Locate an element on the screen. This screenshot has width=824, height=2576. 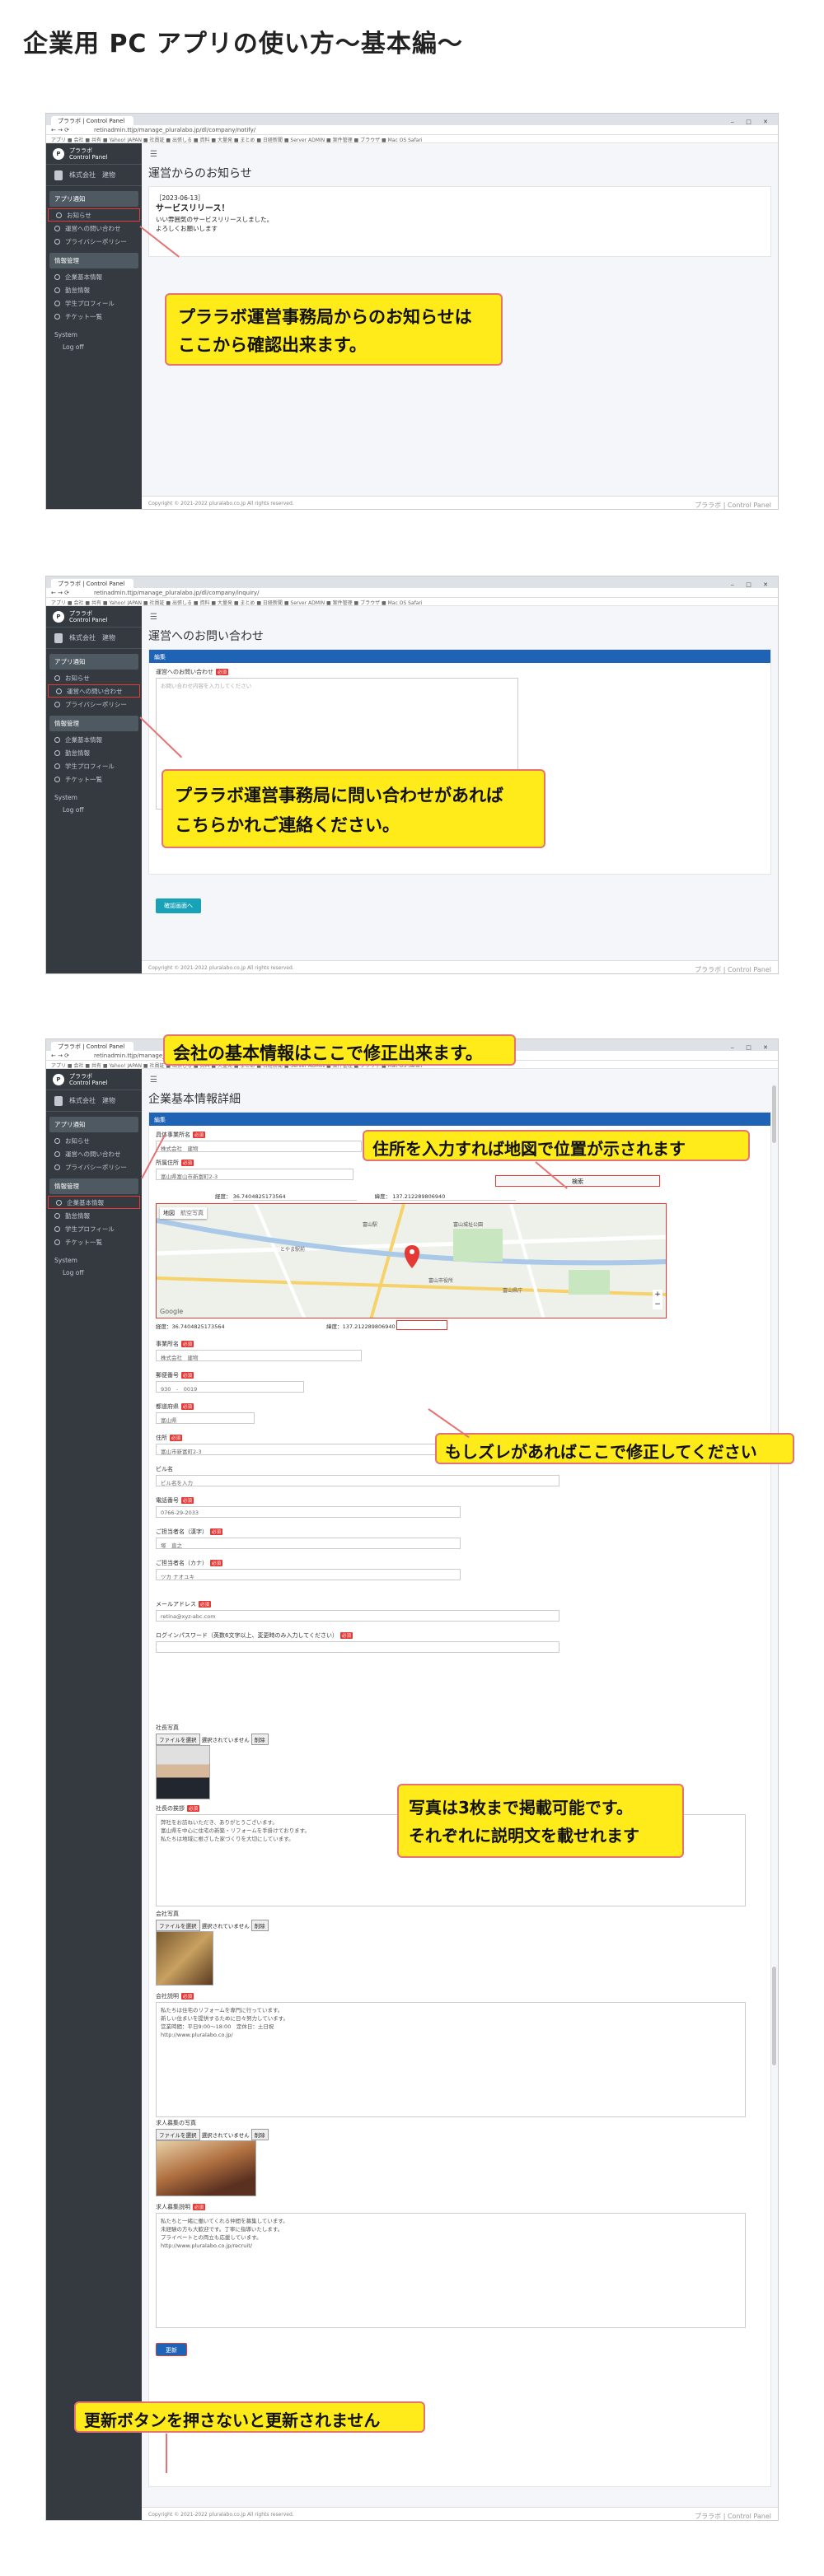
field-label-text: ご担当者名（漢字） is located at coordinates (182, 1531).